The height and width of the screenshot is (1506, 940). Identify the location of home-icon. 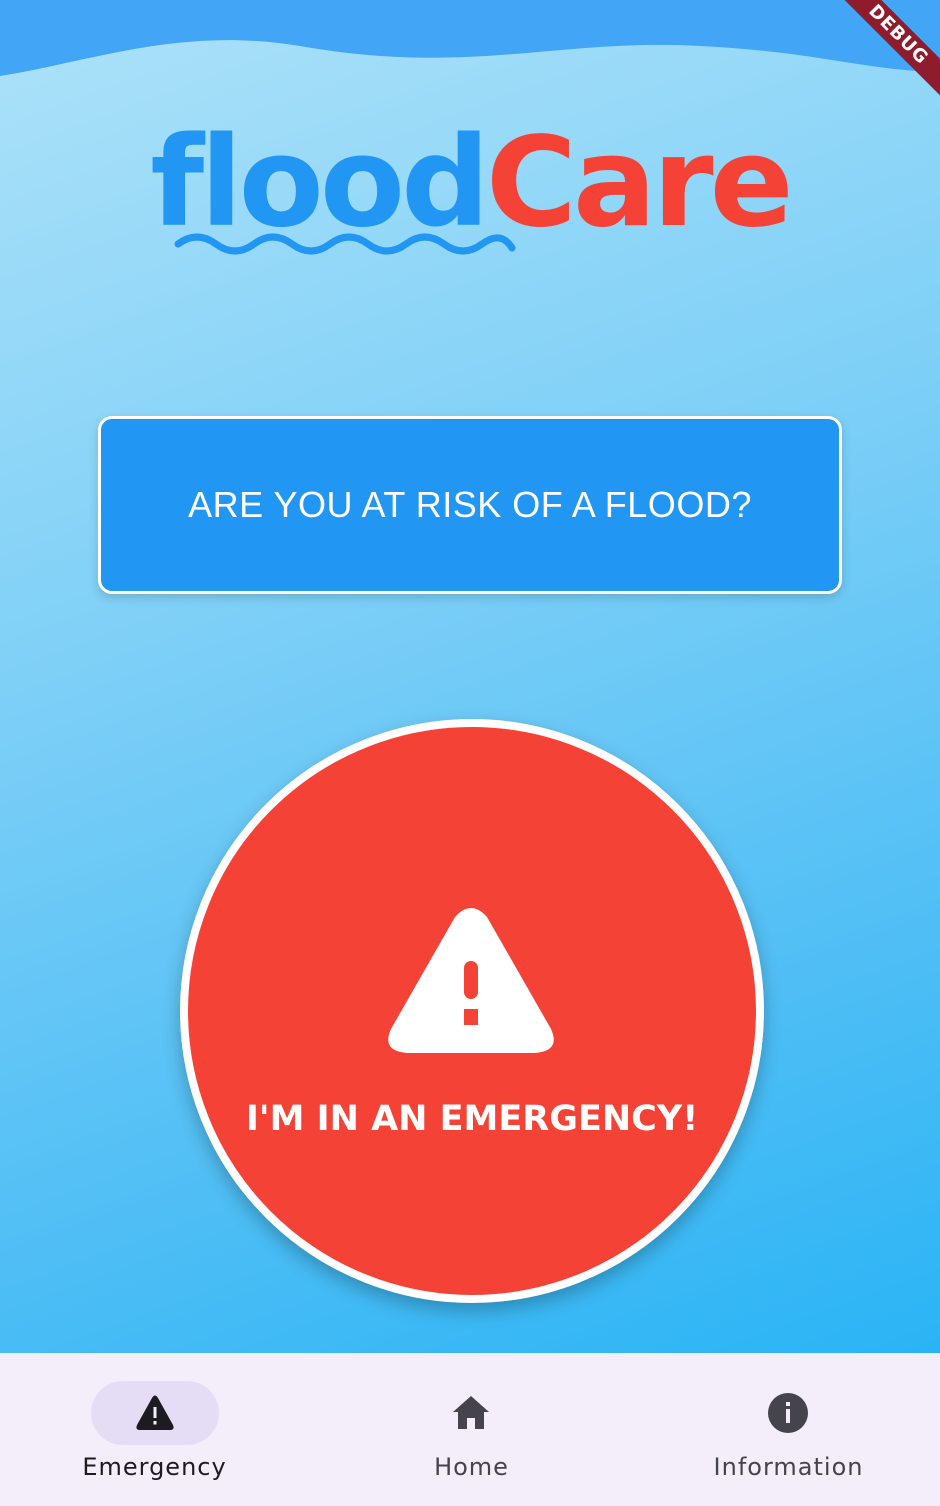
(471, 1412).